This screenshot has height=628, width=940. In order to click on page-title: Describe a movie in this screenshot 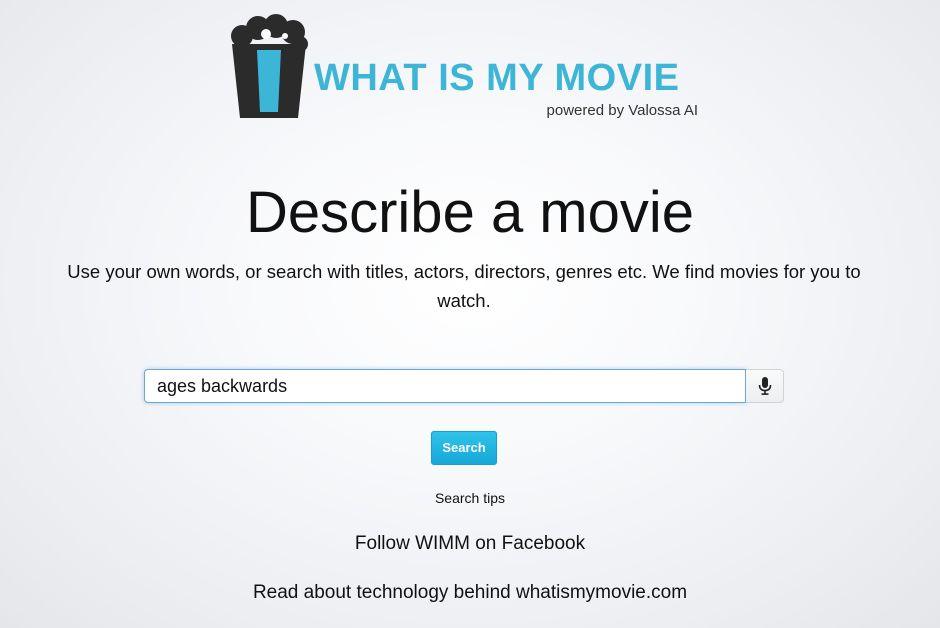, I will do `click(470, 212)`.